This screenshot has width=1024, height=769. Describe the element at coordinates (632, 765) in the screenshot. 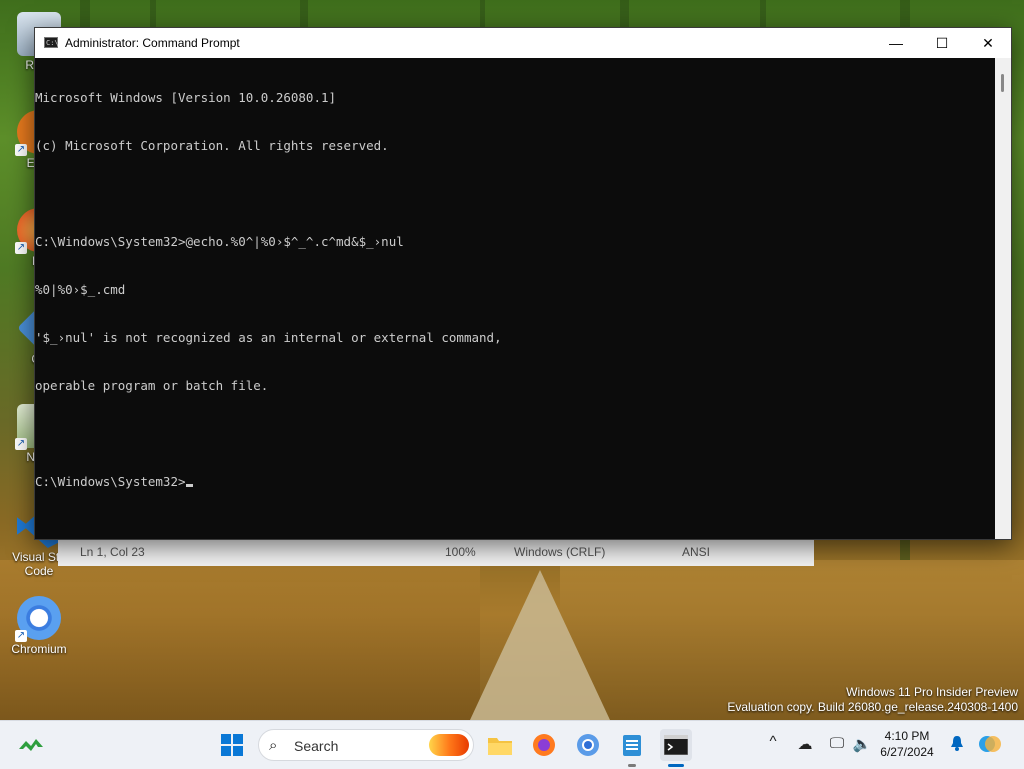

I see `running-indicator` at that location.